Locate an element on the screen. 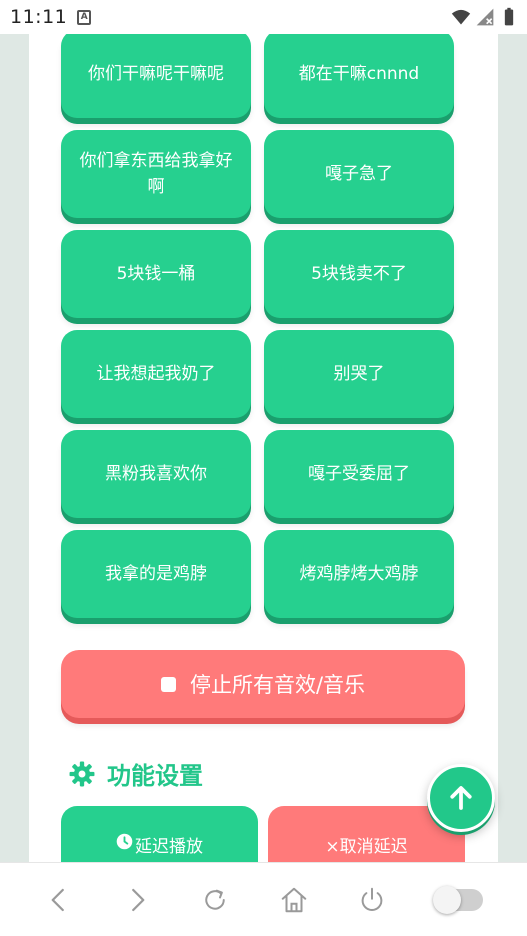  sound-button-label: 嘎子受委屈了 is located at coordinates (359, 474).